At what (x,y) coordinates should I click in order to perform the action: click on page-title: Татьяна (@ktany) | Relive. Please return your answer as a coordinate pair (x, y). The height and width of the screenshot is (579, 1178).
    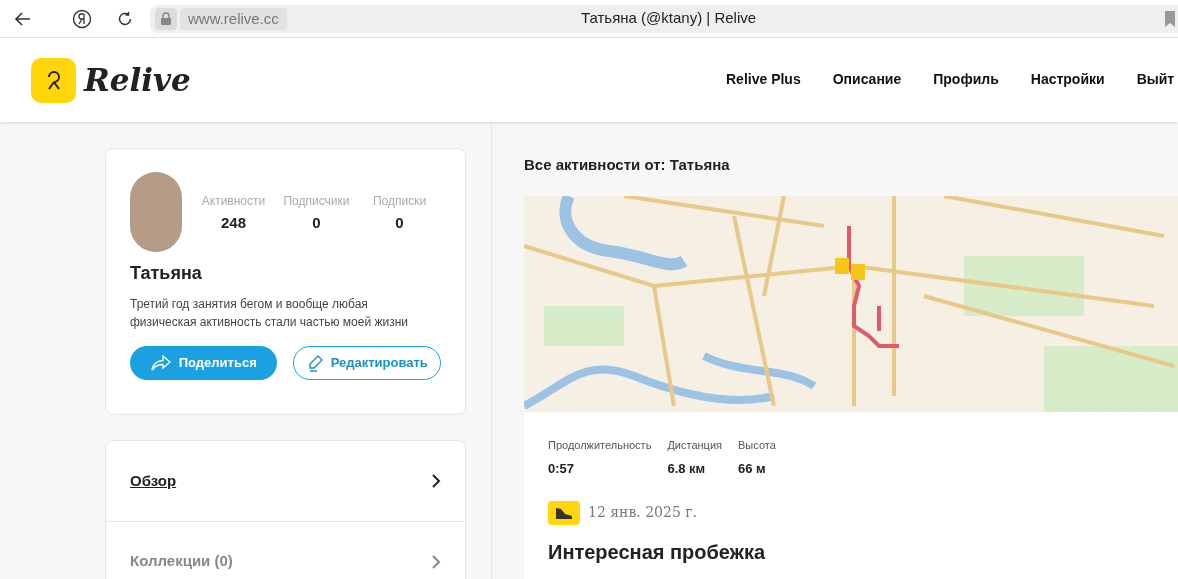
    Looking at the image, I should click on (669, 18).